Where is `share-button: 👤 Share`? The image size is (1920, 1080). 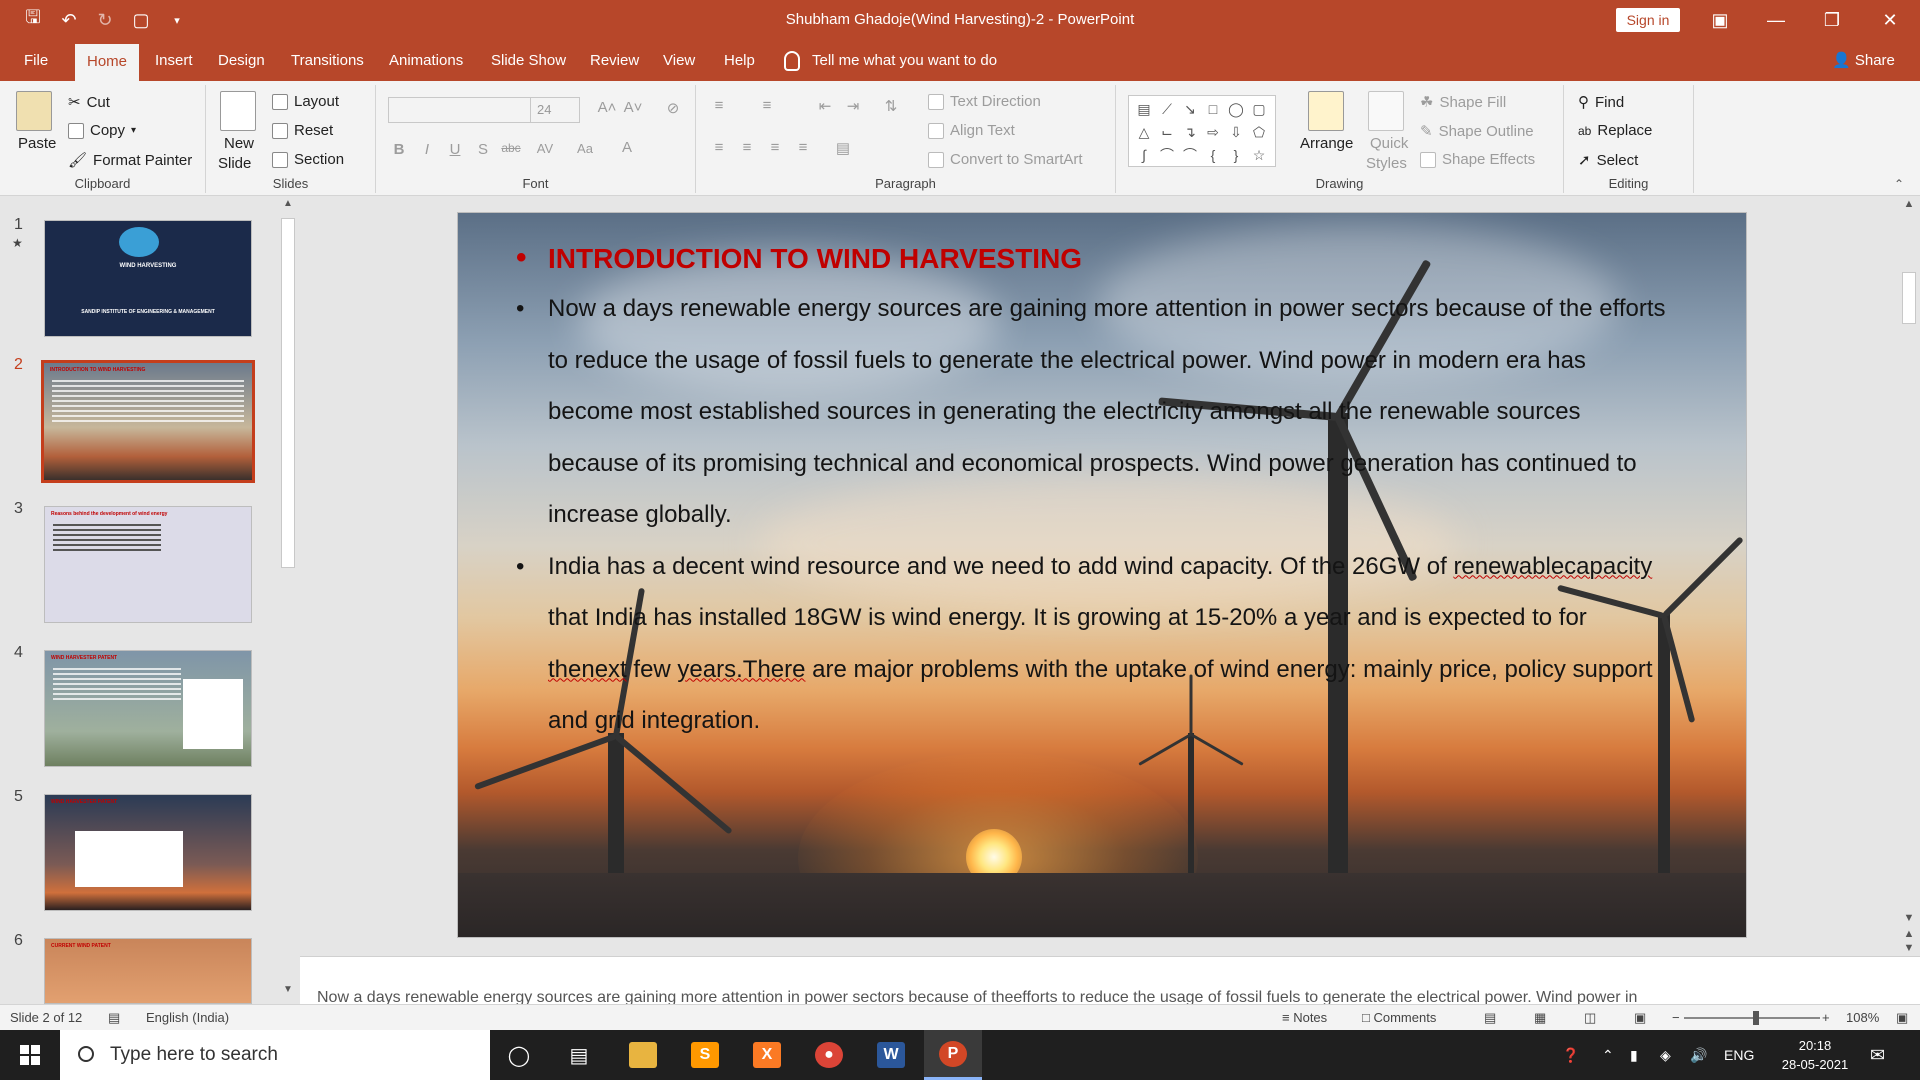
share-button: 👤 Share is located at coordinates (1863, 60).